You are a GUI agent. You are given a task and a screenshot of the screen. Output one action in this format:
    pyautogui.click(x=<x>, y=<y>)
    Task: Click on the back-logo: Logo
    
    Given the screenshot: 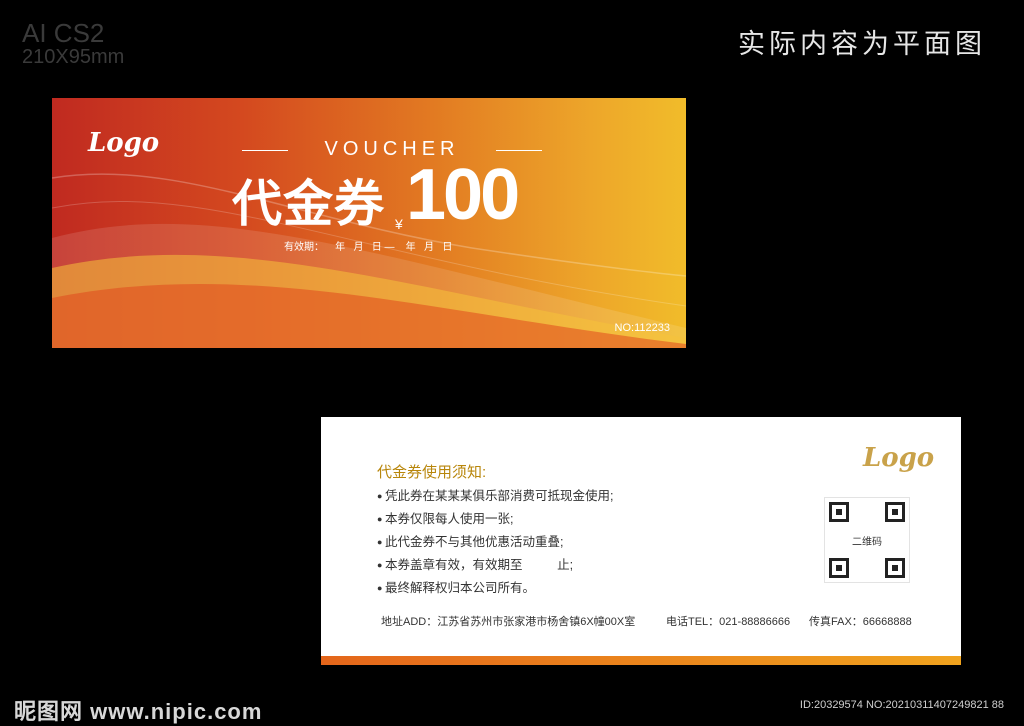 What is the action you would take?
    pyautogui.click(x=899, y=458)
    